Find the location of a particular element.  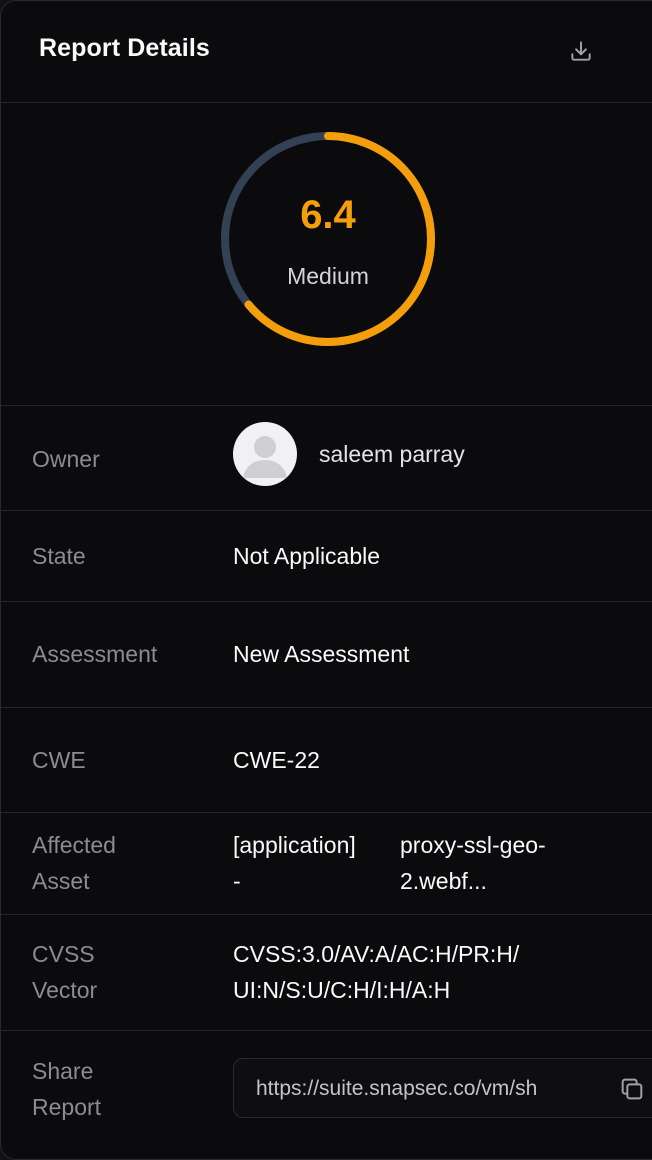

affected-asset-type: [application] - is located at coordinates (294, 863).